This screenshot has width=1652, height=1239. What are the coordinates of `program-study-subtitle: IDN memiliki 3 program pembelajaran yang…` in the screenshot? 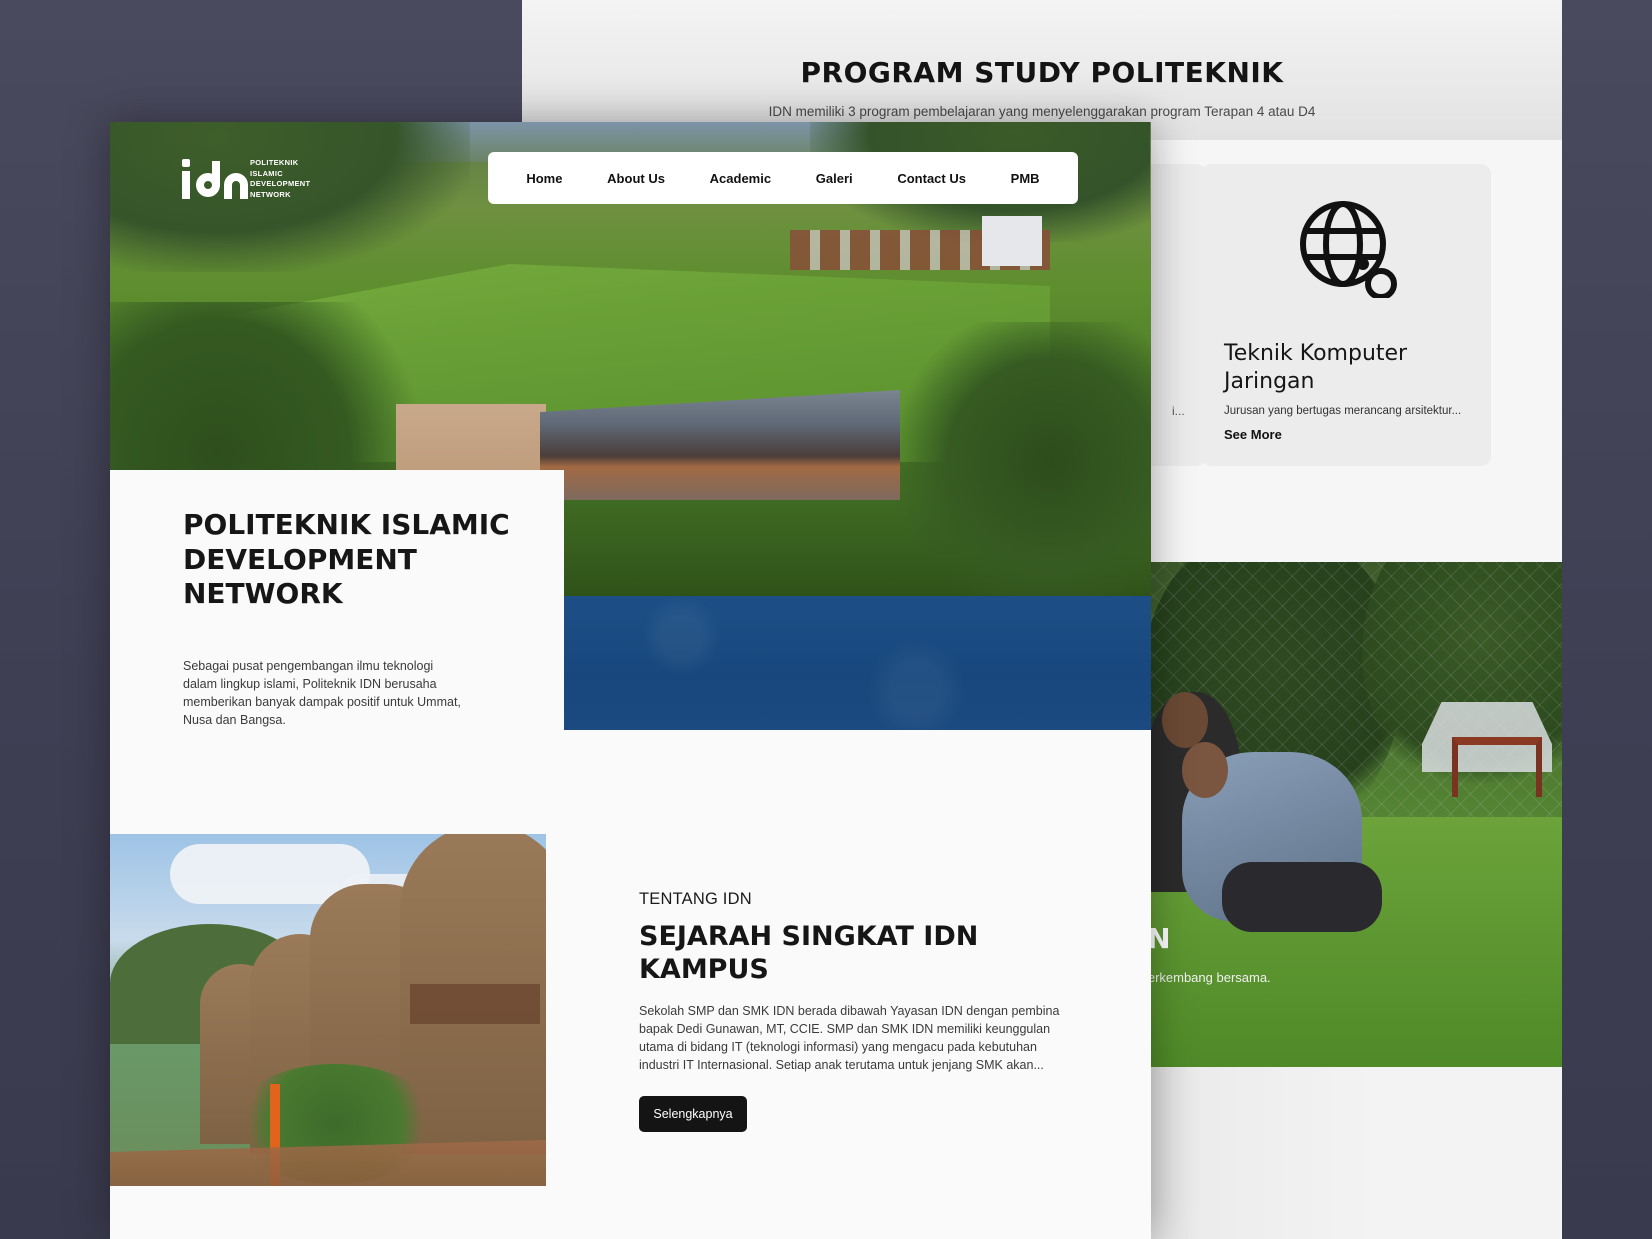 It's located at (1042, 111).